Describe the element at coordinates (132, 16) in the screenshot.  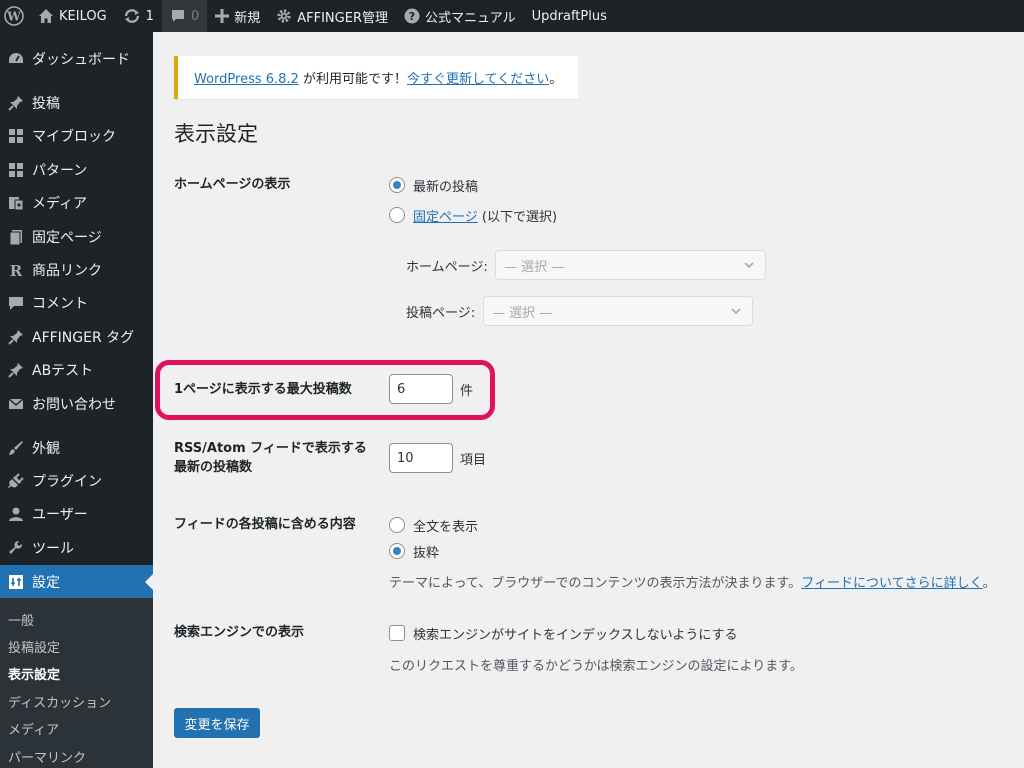
I see `update-icon` at that location.